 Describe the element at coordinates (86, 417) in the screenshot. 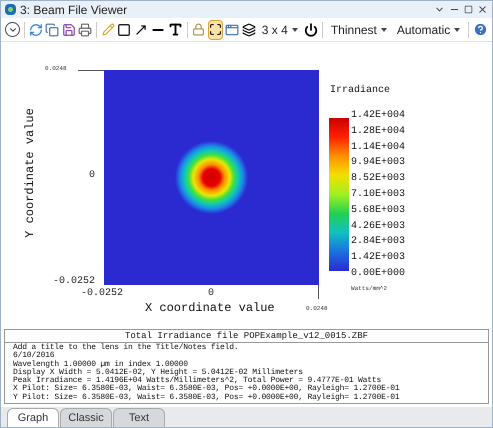

I see `tab: Classic` at that location.